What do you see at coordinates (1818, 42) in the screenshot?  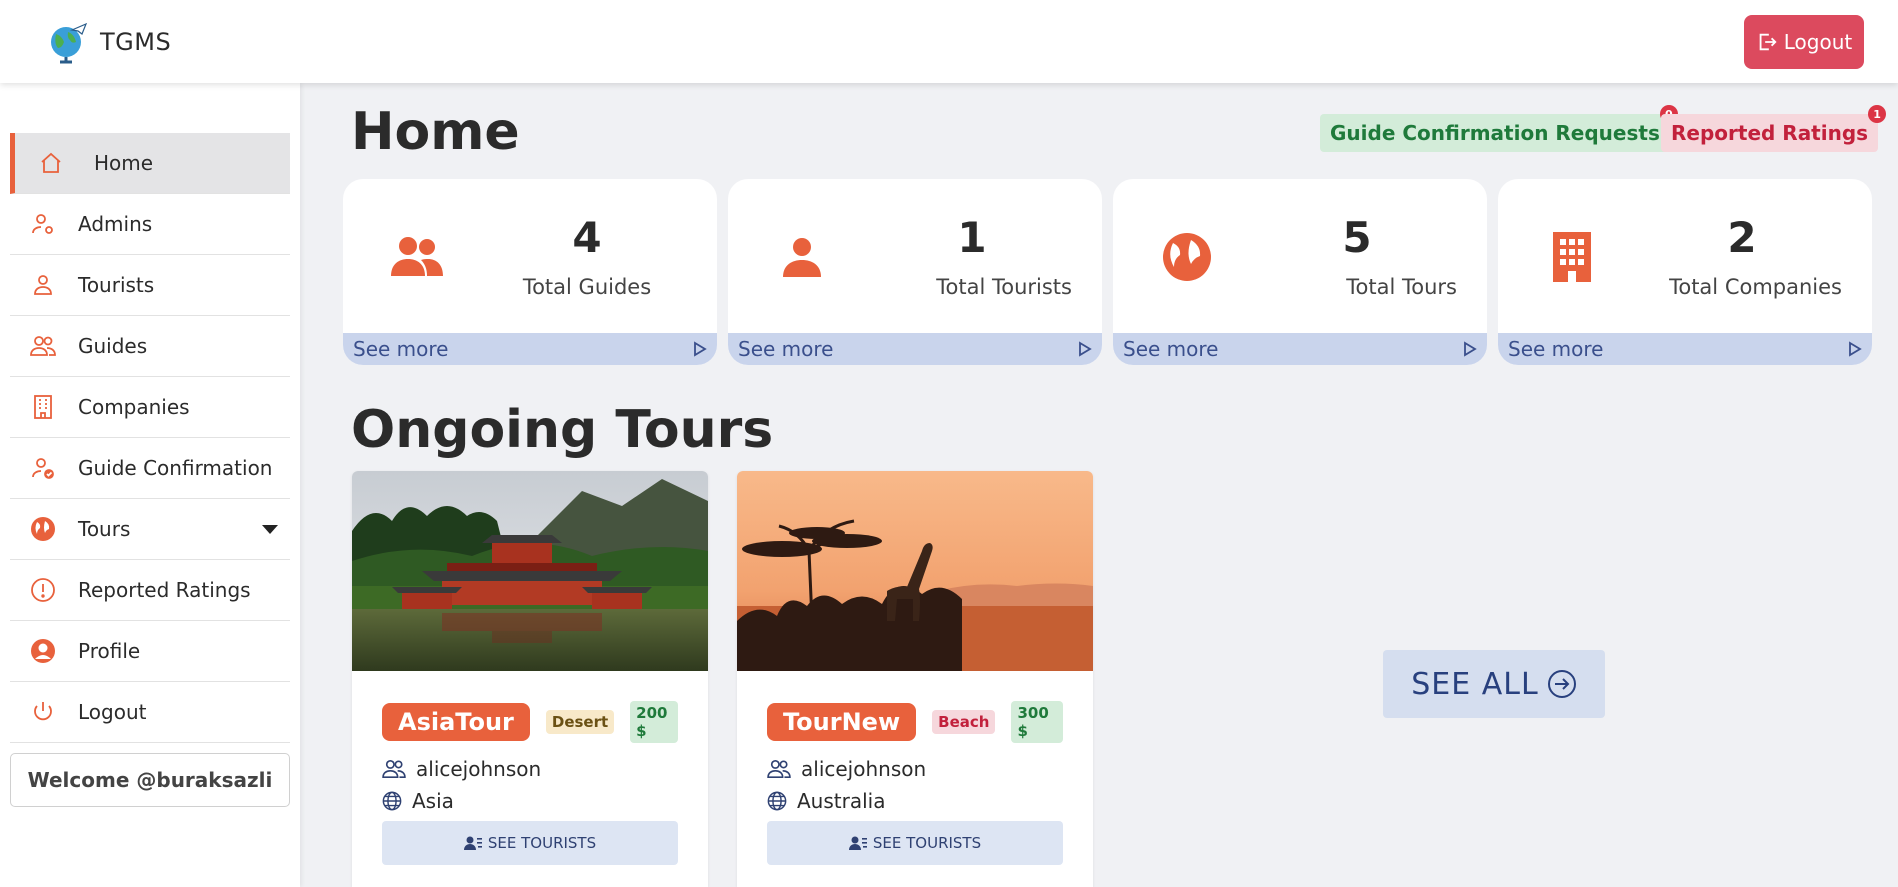 I see `logout-button-label: Logout` at bounding box center [1818, 42].